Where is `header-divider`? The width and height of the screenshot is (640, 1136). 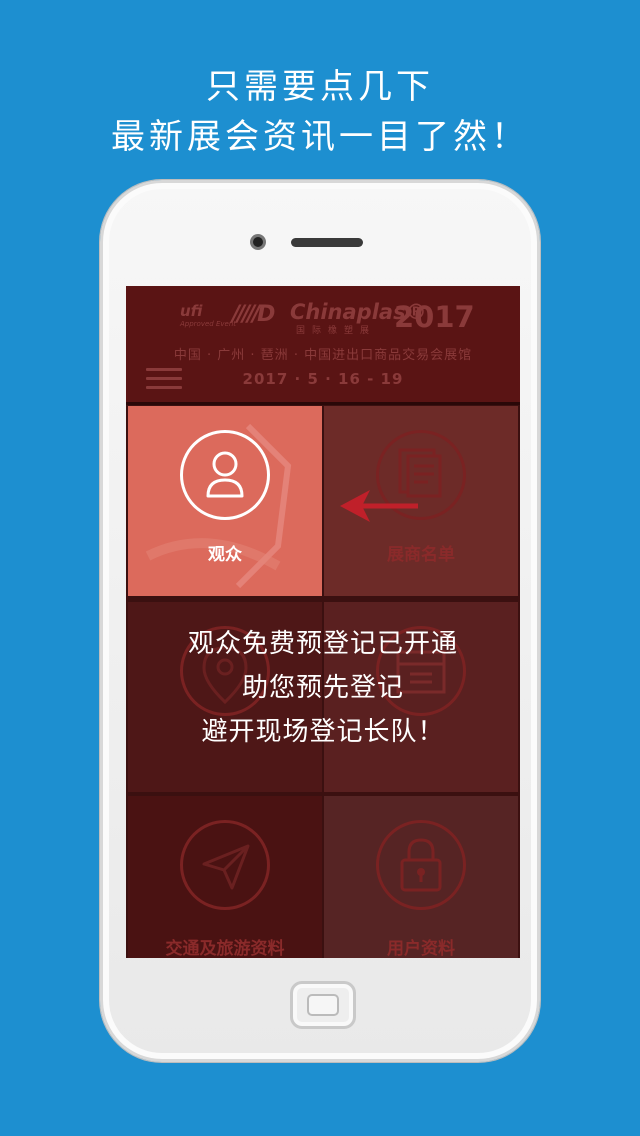
header-divider is located at coordinates (323, 403).